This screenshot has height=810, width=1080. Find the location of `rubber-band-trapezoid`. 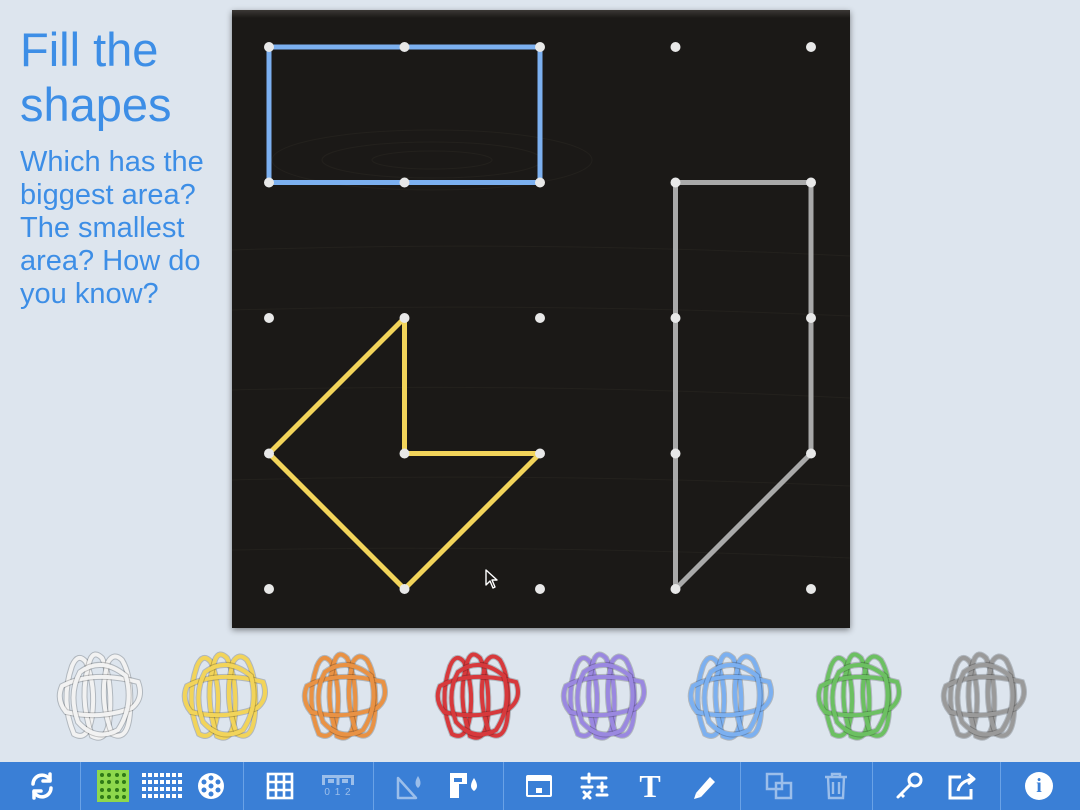

rubber-band-trapezoid is located at coordinates (743, 386).